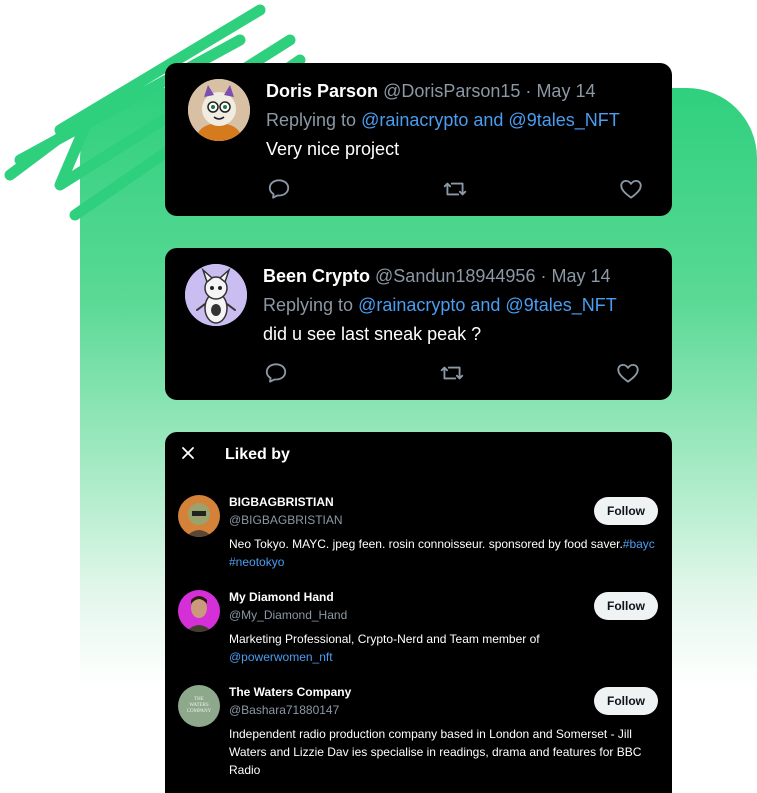 The height and width of the screenshot is (793, 757). I want to click on tweet-text: Very nice project, so click(333, 149).